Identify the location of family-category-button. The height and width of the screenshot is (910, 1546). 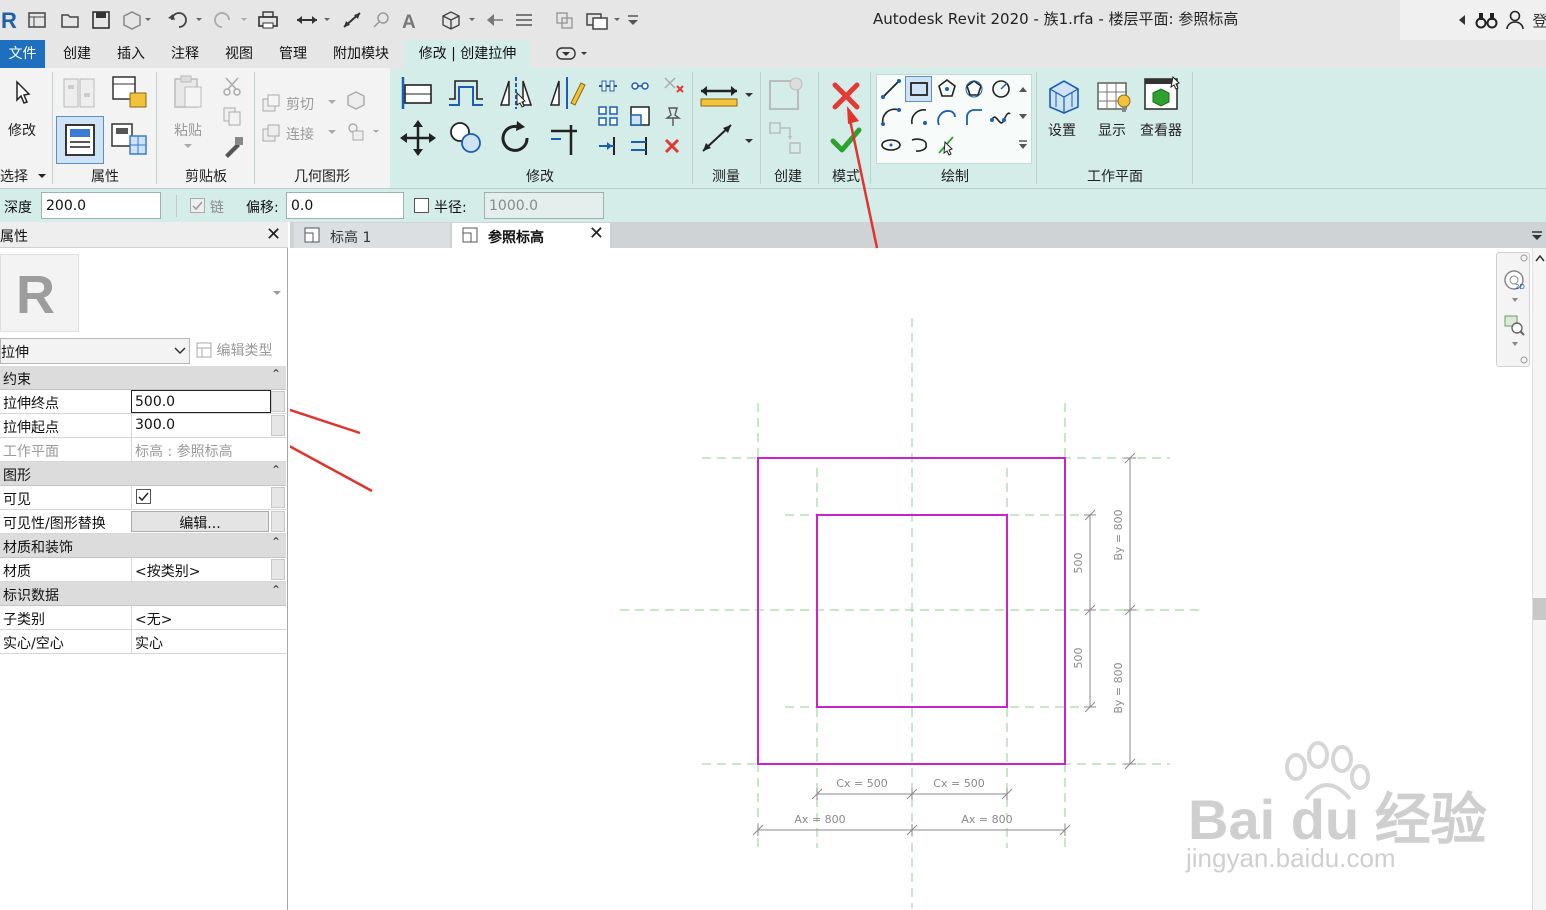
(130, 93).